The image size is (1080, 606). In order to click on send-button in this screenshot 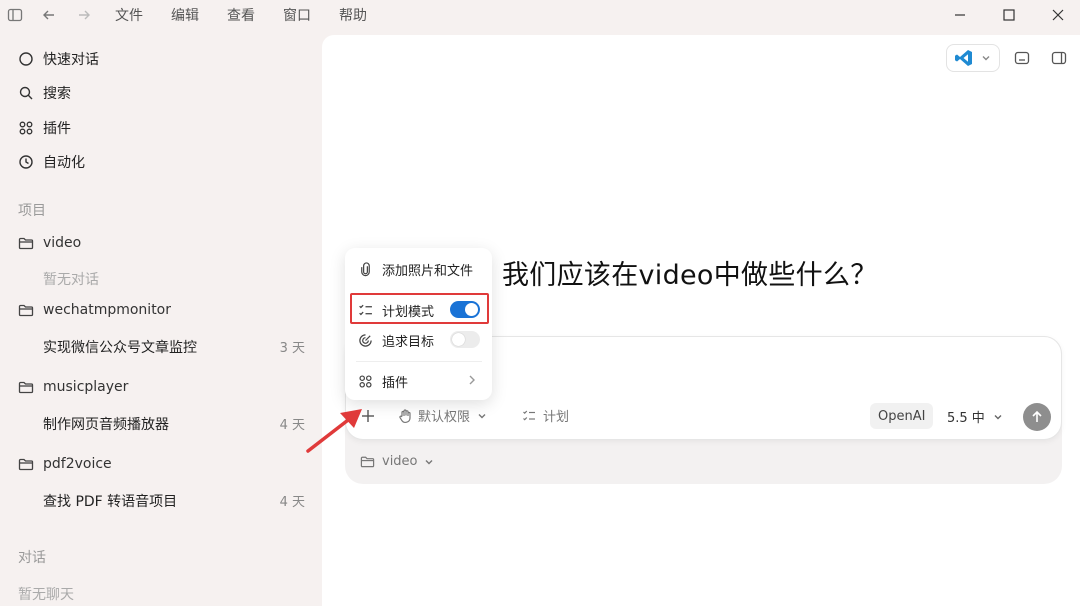, I will do `click(1037, 417)`.